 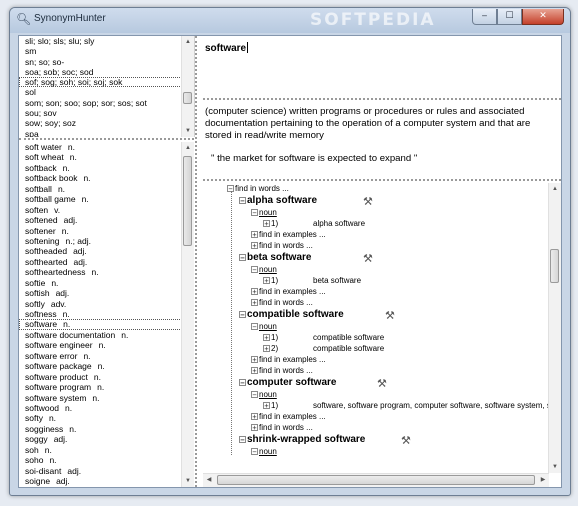 I want to click on list-item: spa, so click(x=106, y=133).